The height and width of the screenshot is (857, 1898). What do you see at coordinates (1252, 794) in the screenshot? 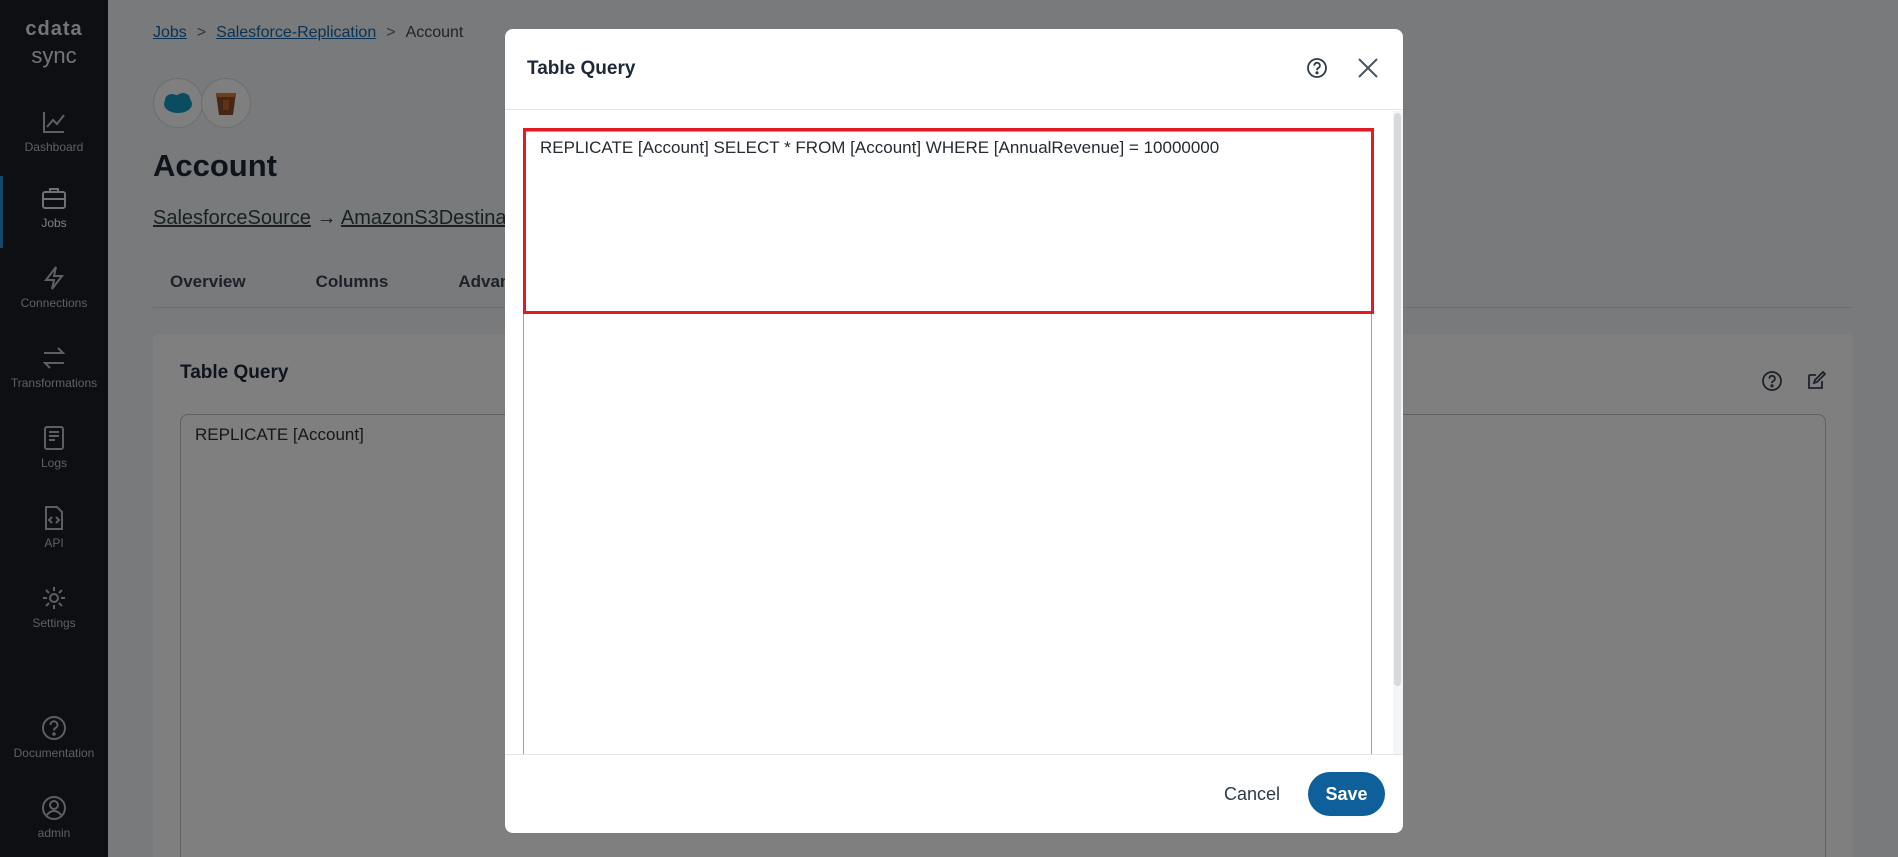
I see `cancel-button: Cancel` at bounding box center [1252, 794].